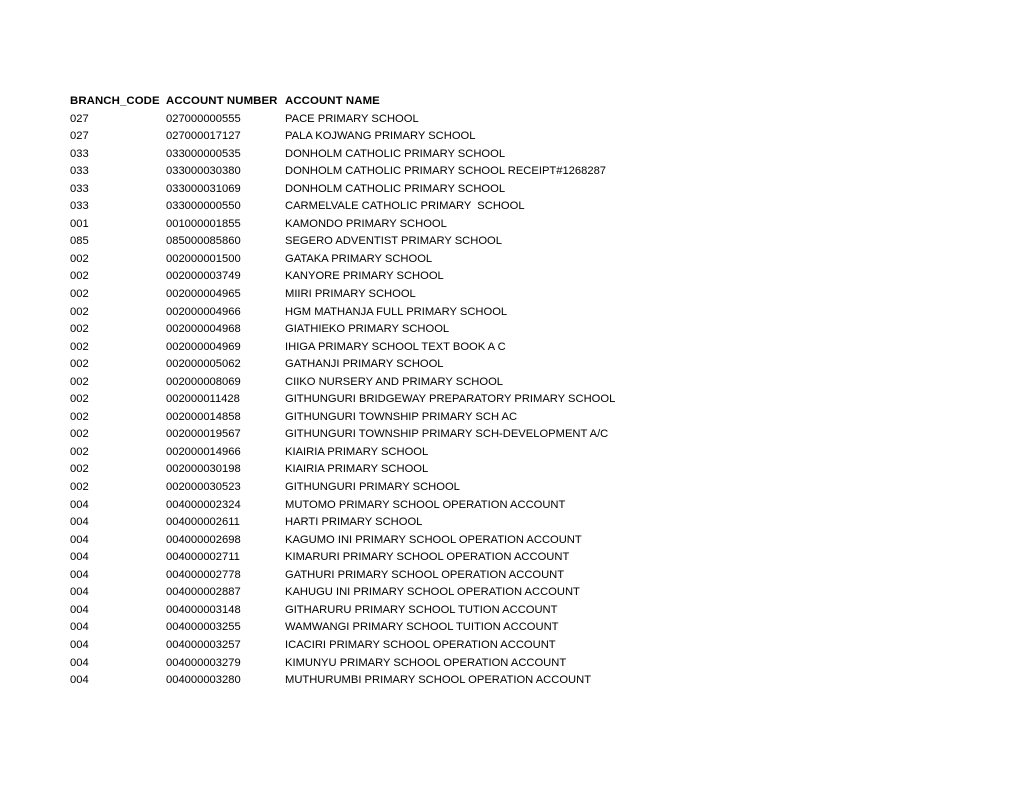 Image resolution: width=1020 pixels, height=788 pixels. What do you see at coordinates (366, 223) in the screenshot?
I see `cell-account-name: KAMONDO PRIMARY SCHOOL` at bounding box center [366, 223].